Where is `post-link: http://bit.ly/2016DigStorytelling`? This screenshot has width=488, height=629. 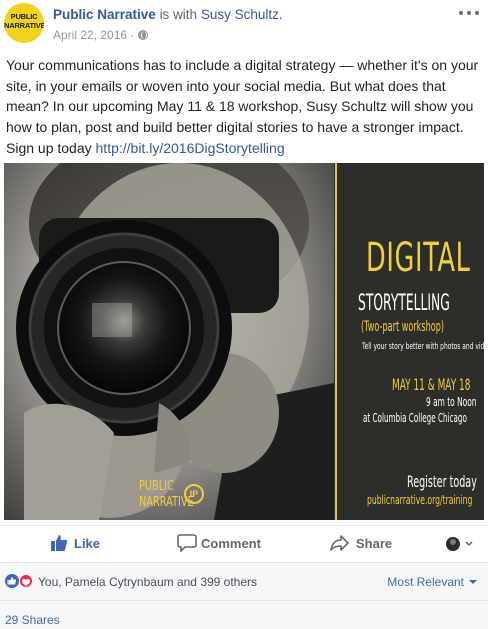
post-link: http://bit.ly/2016DigStorytelling is located at coordinates (190, 148).